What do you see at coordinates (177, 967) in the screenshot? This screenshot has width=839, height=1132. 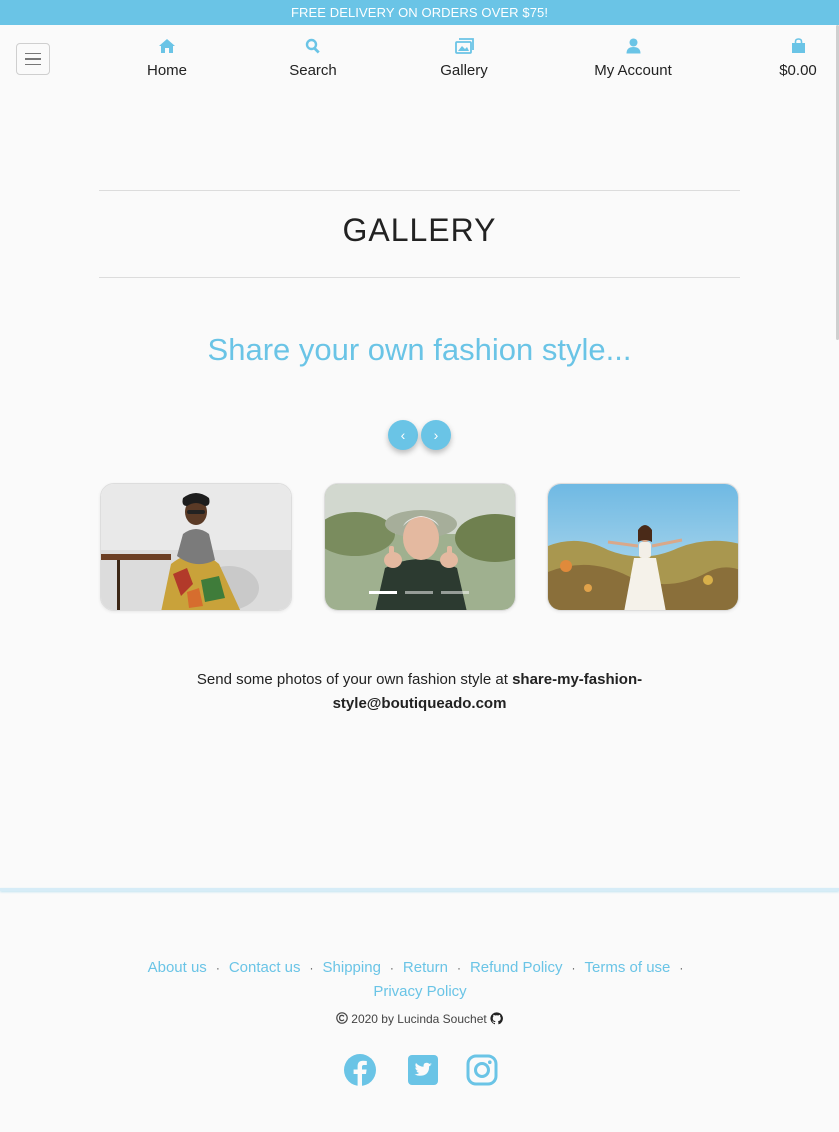 I see `footer-link-about-us: About us` at bounding box center [177, 967].